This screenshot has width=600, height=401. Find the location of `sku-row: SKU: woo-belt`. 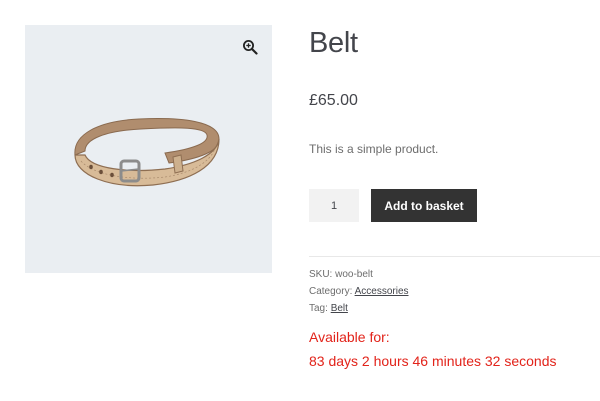

sku-row: SKU: woo-belt is located at coordinates (341, 274).